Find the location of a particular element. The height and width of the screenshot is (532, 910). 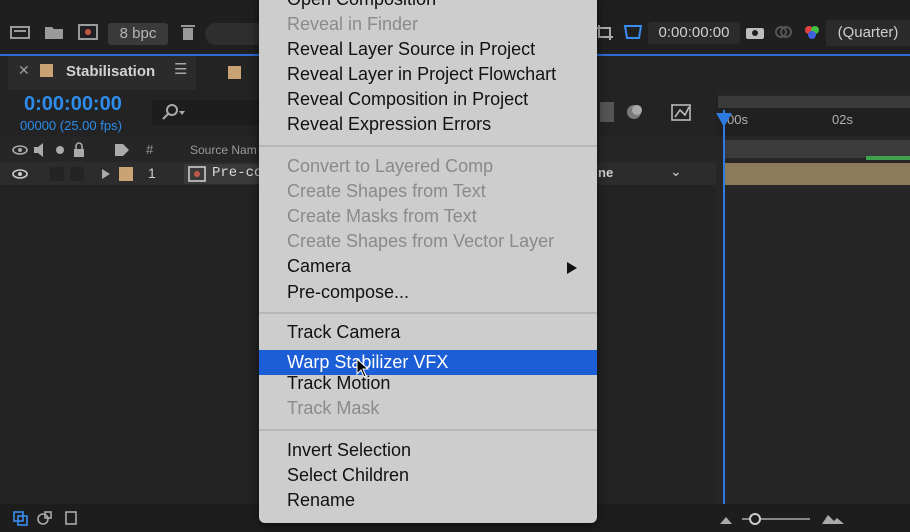

folder-icon is located at coordinates (54, 32).